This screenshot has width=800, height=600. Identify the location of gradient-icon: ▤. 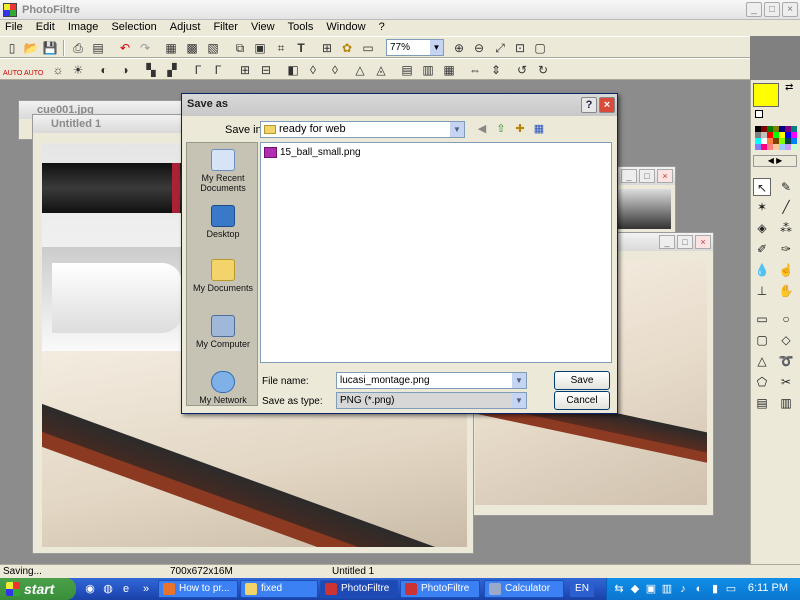
(407, 70).